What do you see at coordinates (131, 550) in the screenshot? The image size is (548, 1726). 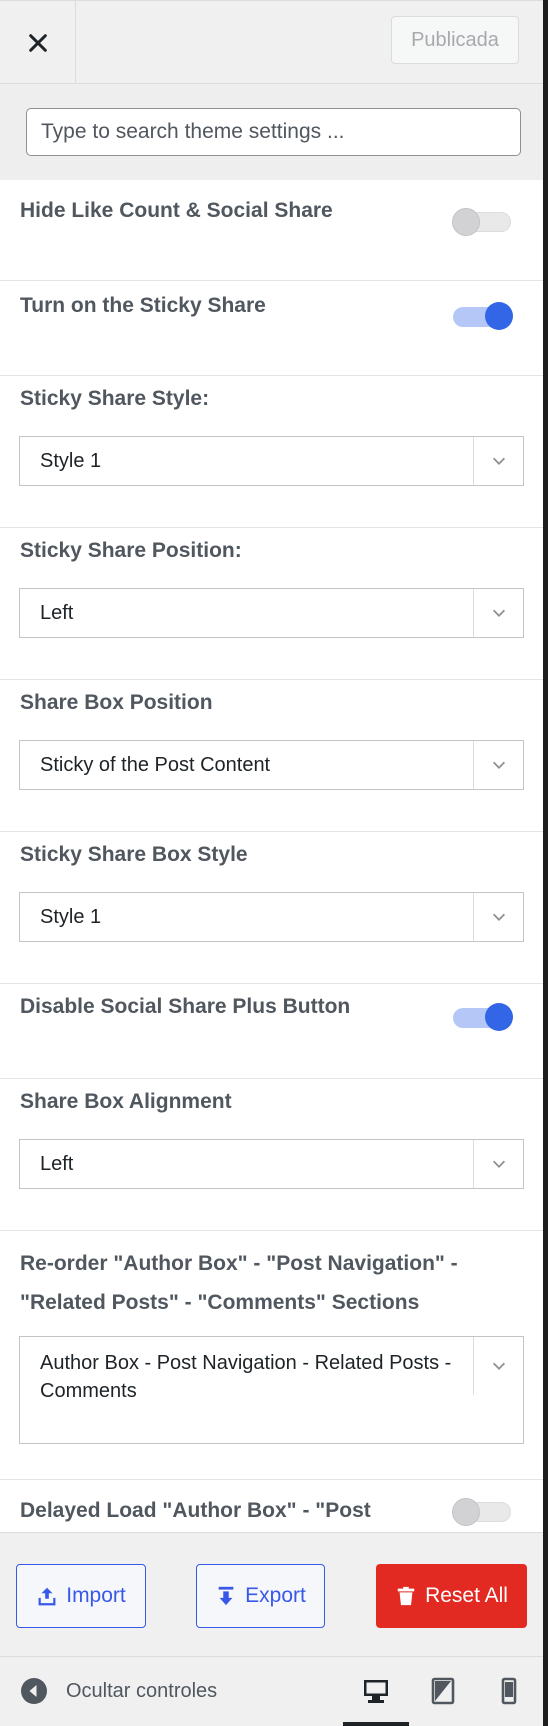 I see `setting-label: Sticky Share Position:` at bounding box center [131, 550].